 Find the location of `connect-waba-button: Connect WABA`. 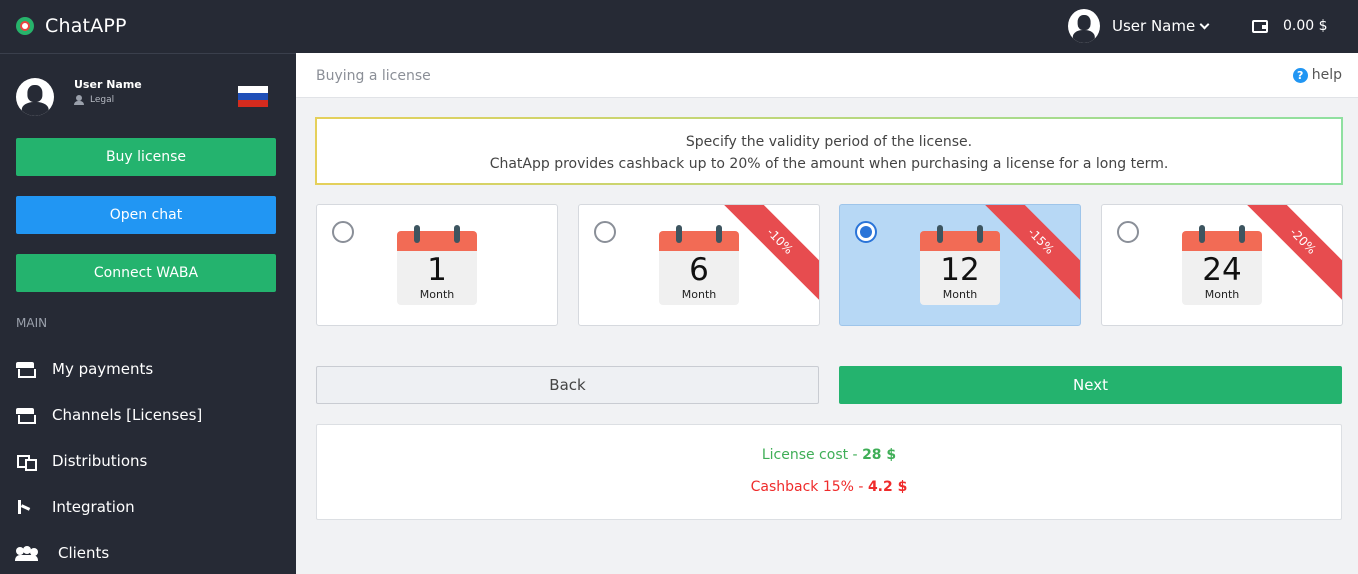

connect-waba-button: Connect WABA is located at coordinates (146, 273).